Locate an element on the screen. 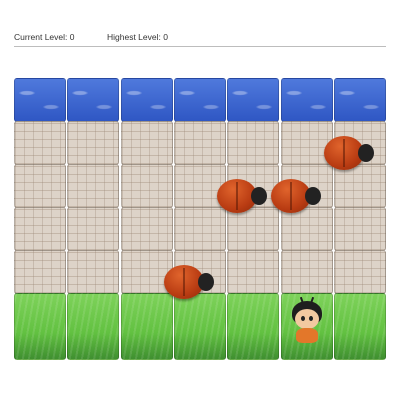 This screenshot has width=400, height=400. player-eye-r is located at coordinates (310, 318).